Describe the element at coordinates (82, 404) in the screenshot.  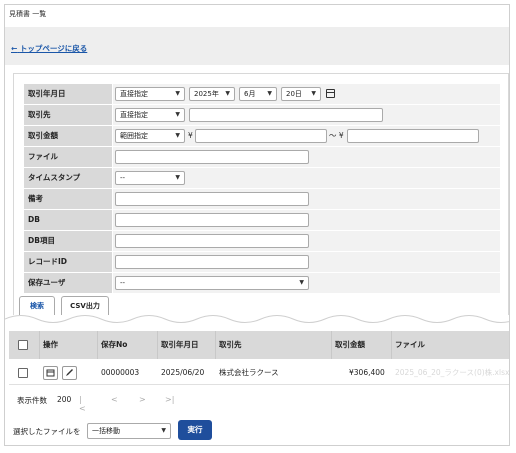
I see `first-page-button: |<` at that location.